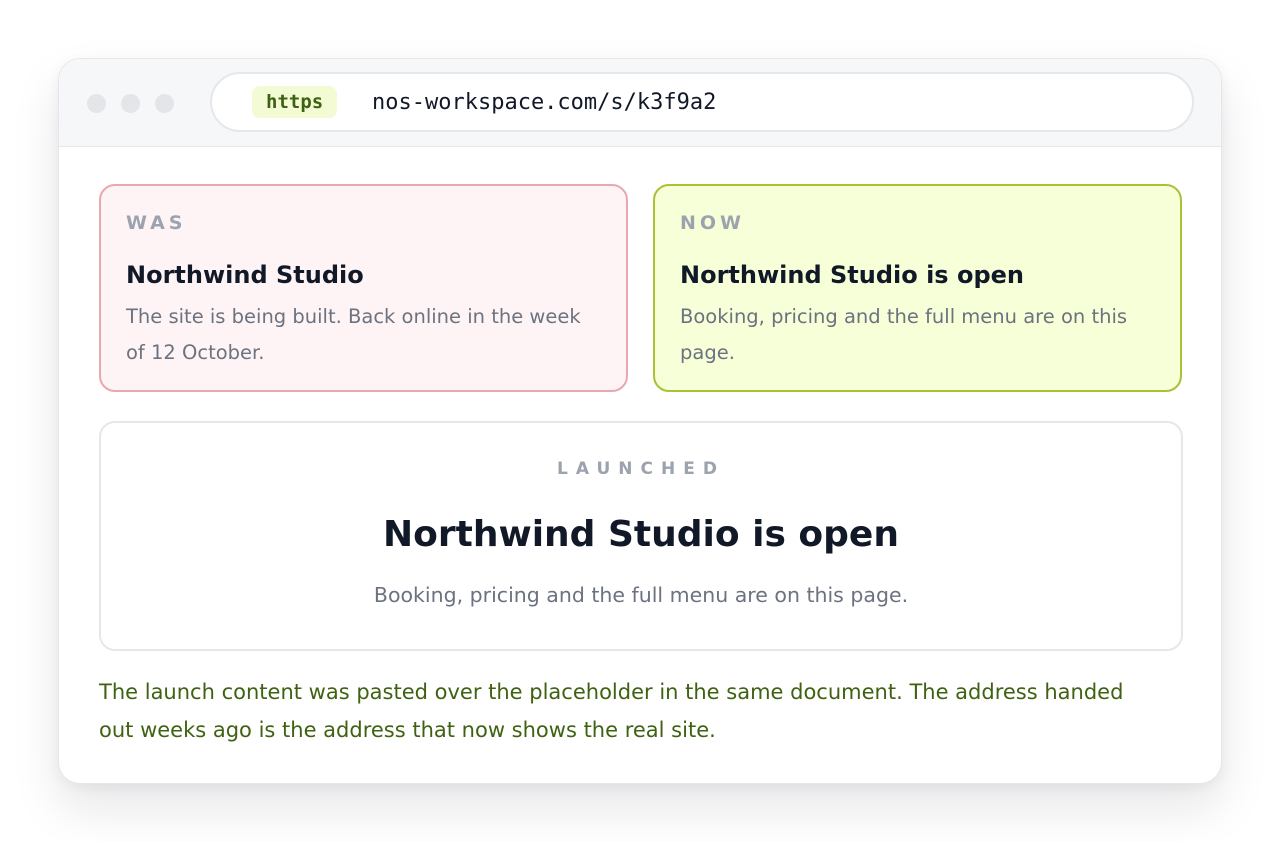 This screenshot has width=1280, height=842. Describe the element at coordinates (852, 275) in the screenshot. I see `now-card-title: Northwind Studio is open` at that location.